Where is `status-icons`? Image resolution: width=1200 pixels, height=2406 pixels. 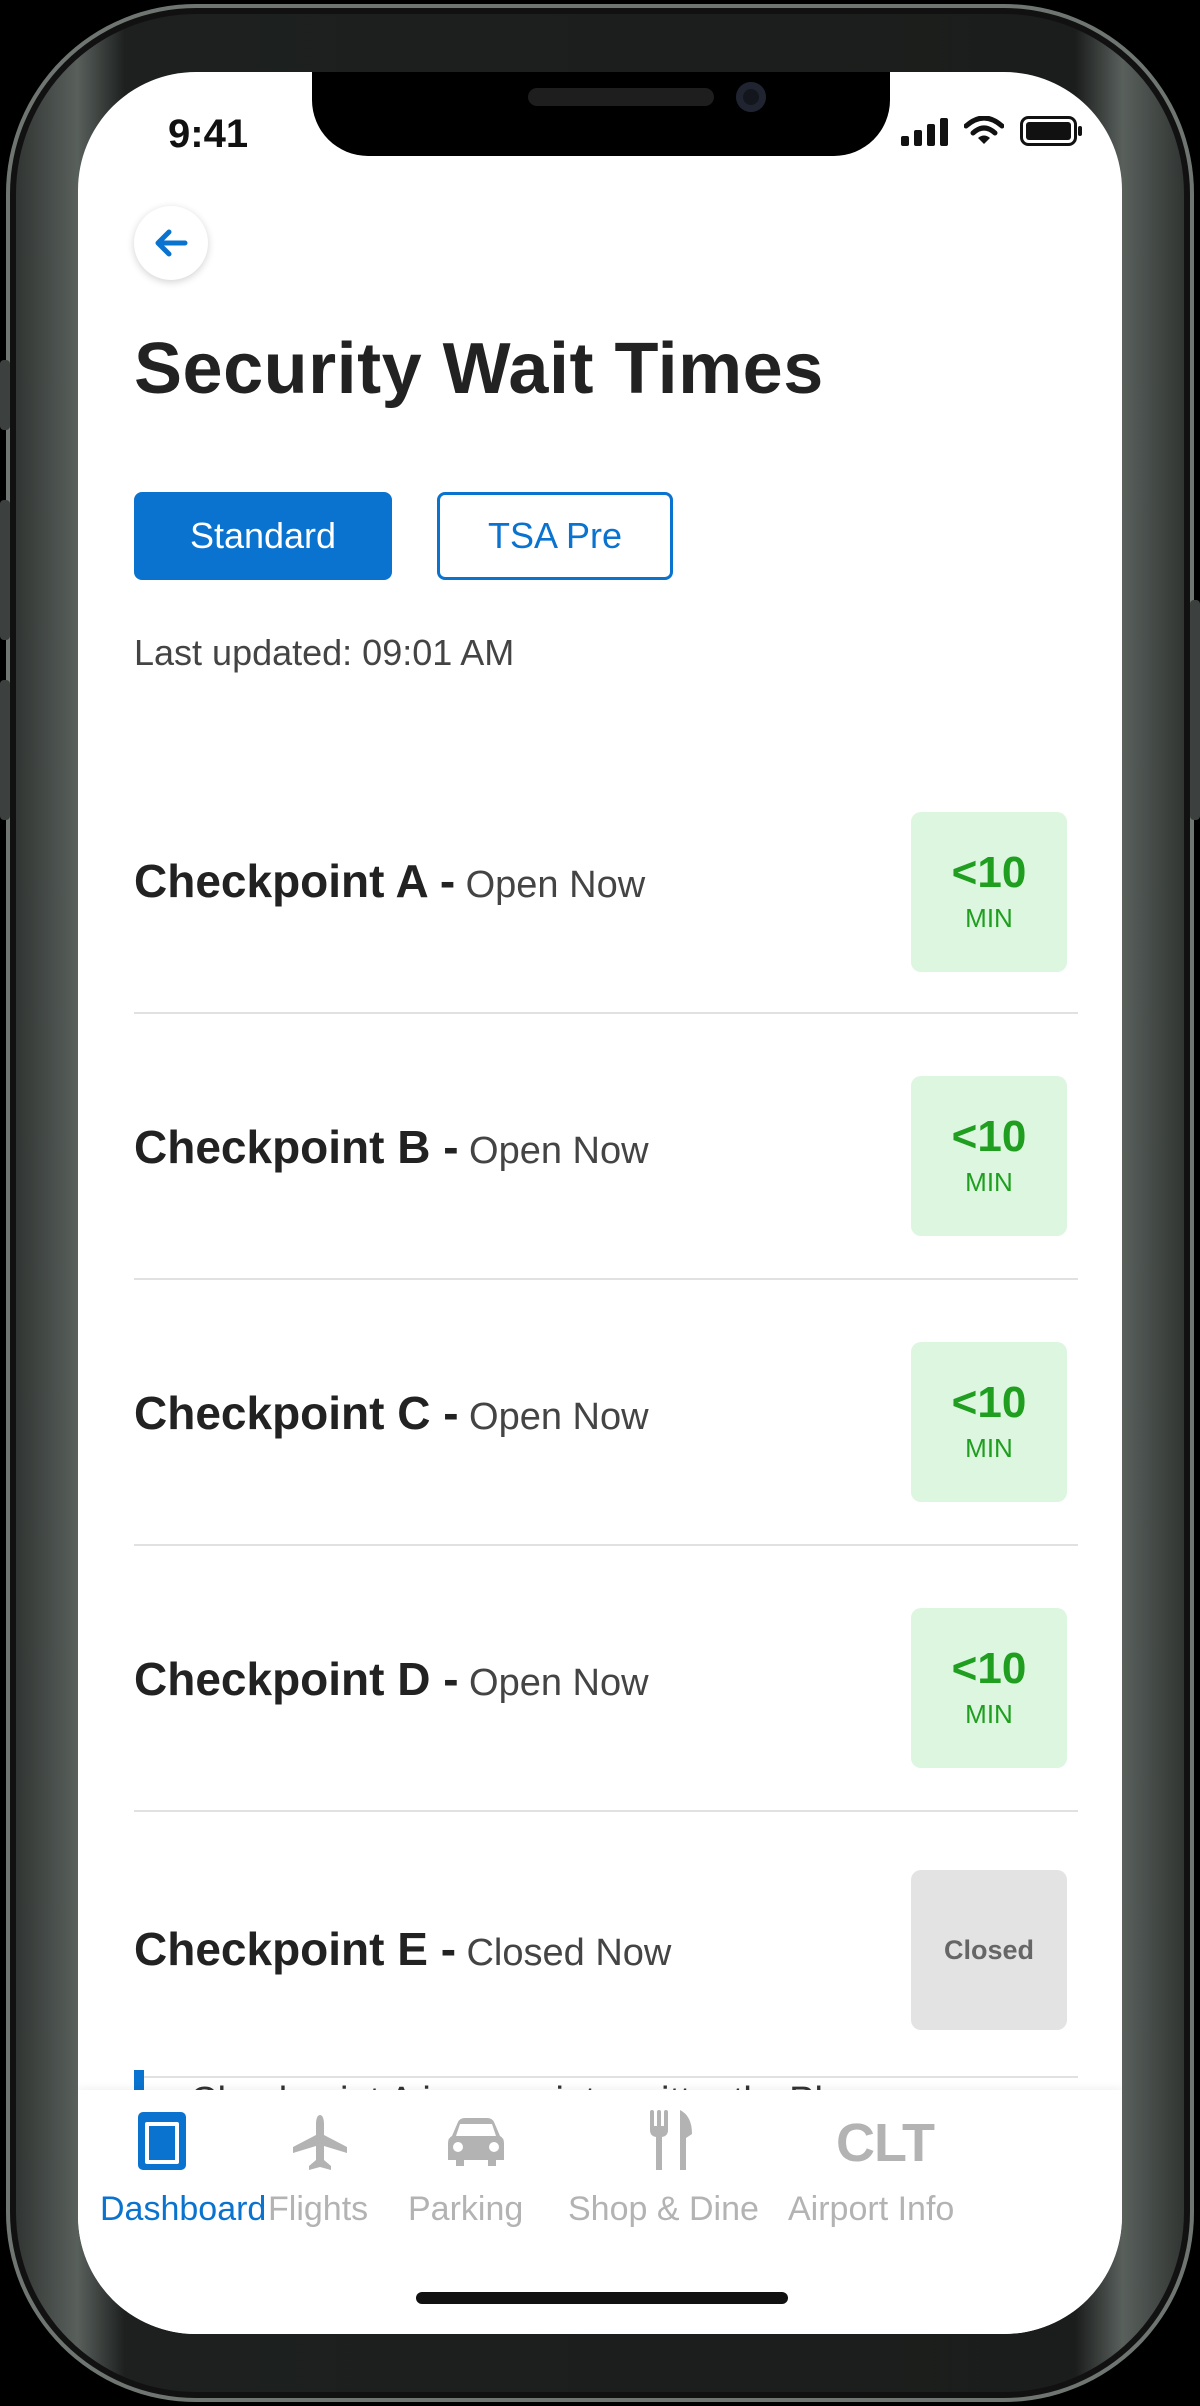 status-icons is located at coordinates (992, 131).